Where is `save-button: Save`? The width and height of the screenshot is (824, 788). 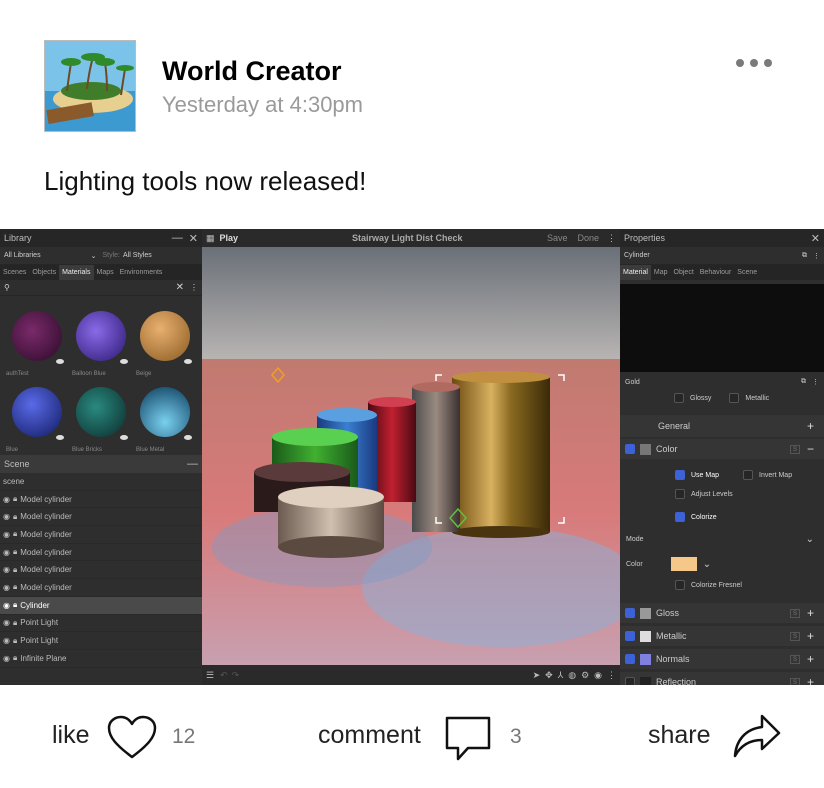
save-button: Save is located at coordinates (557, 238).